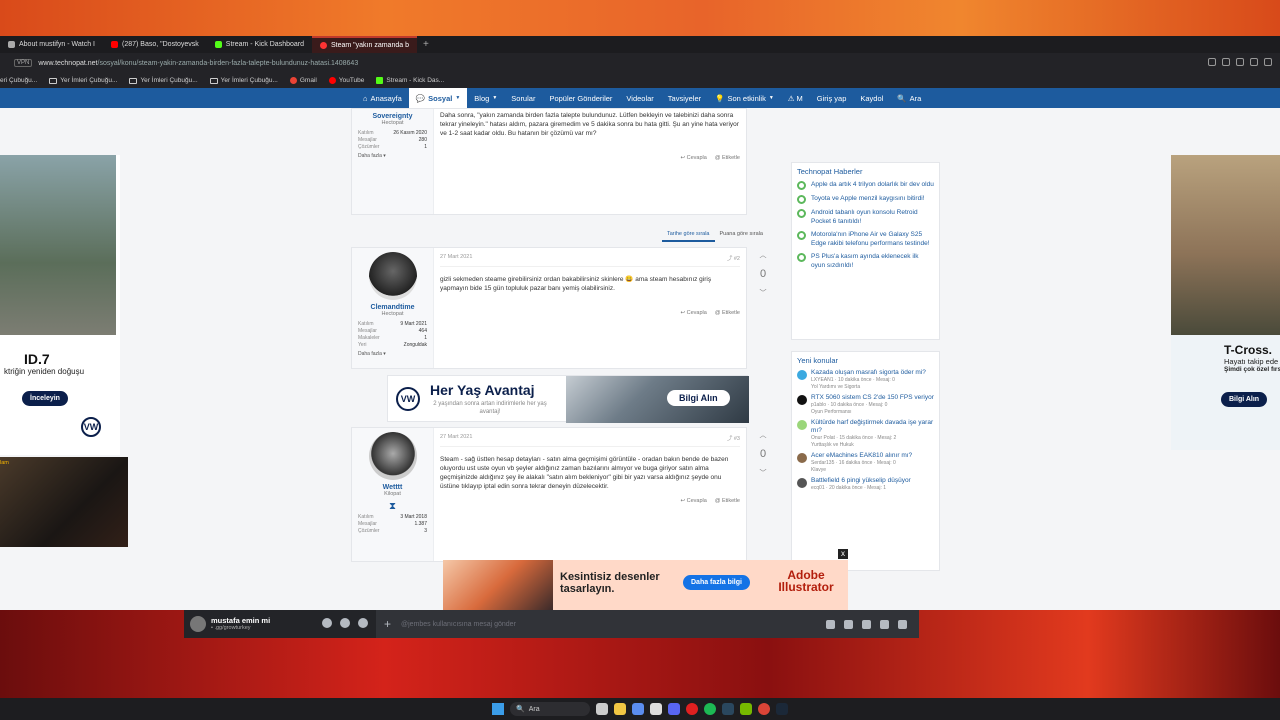 The image size is (1280, 720). I want to click on copilot-icon, so click(638, 709).